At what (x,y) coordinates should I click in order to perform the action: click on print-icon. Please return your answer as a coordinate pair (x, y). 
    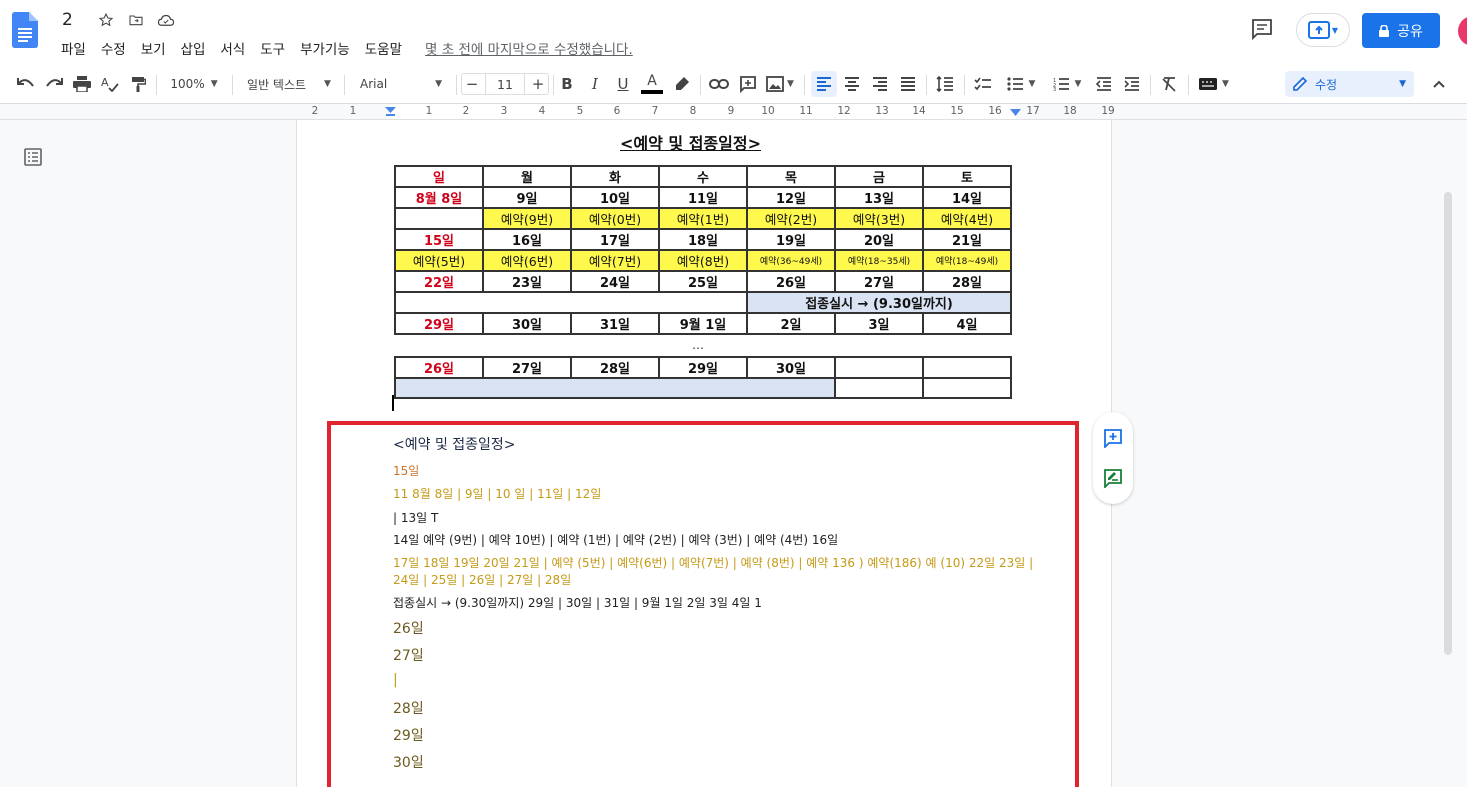
    Looking at the image, I should click on (82, 84).